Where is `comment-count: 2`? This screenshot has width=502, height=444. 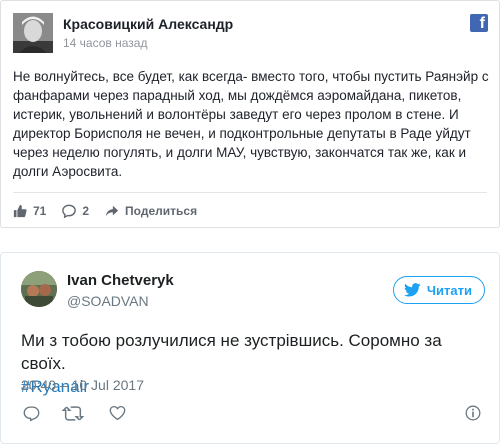
comment-count: 2 is located at coordinates (86, 211).